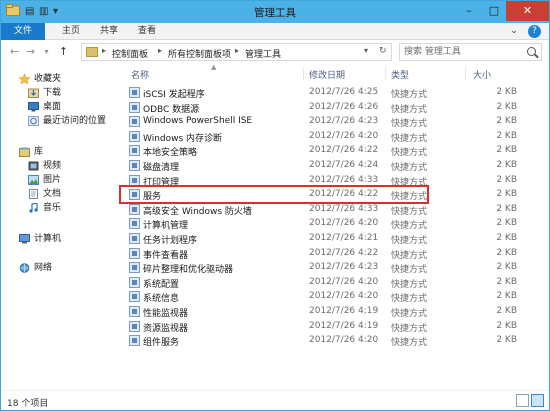 The width and height of the screenshot is (550, 411). I want to click on file-row: 打印管理 2012/7/26 4:33 快捷方式 2 KB, so click(331, 180).